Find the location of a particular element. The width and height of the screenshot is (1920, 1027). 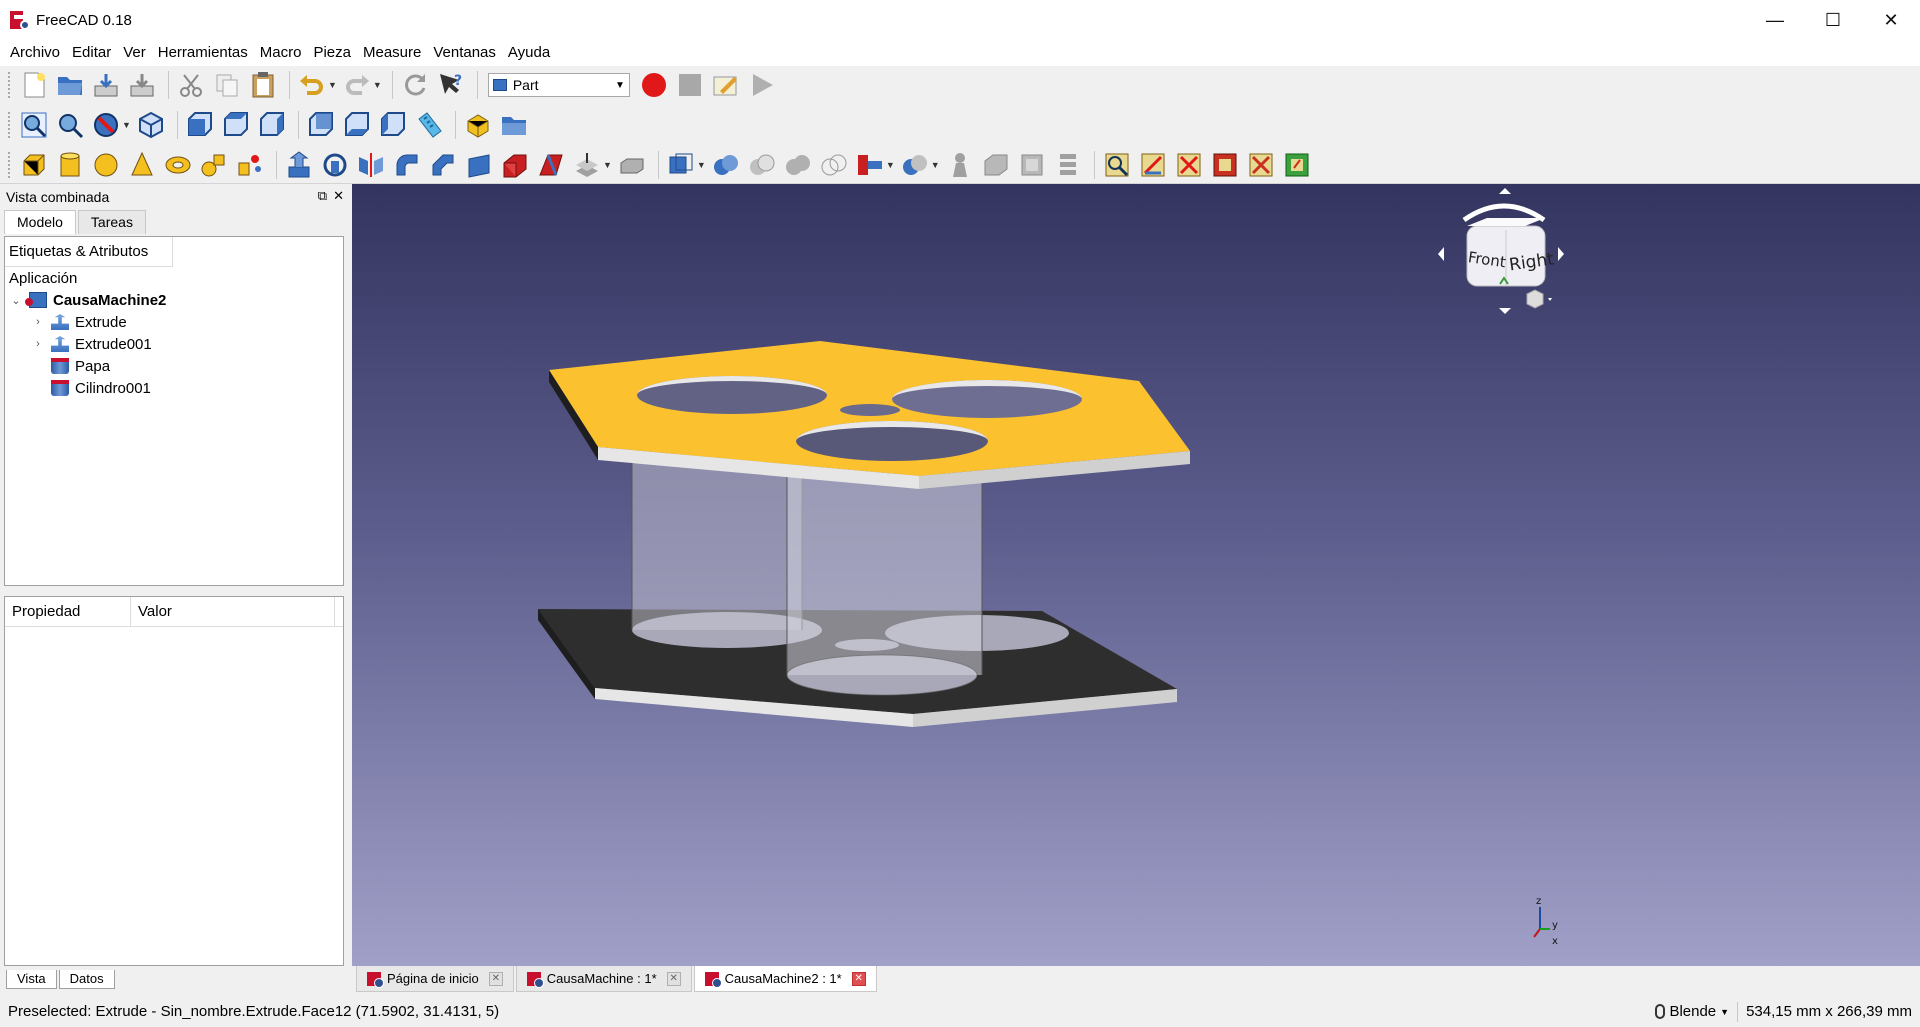

macro-record-icon is located at coordinates (654, 85).